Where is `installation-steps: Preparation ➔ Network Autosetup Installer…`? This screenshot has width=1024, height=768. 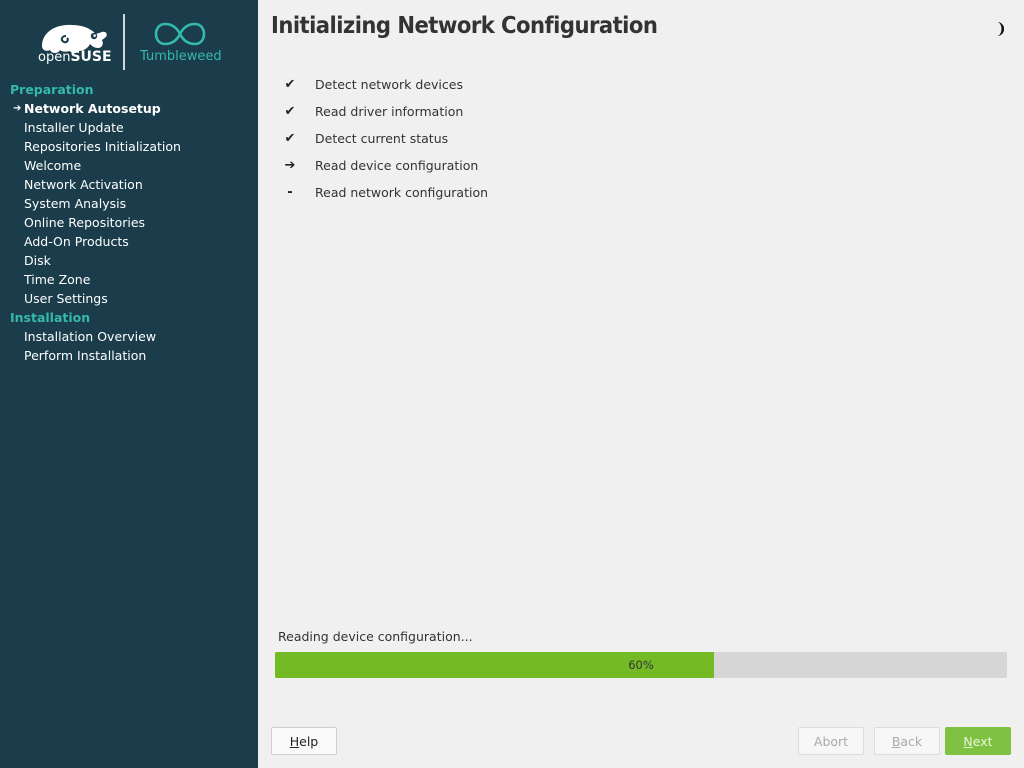 installation-steps: Preparation ➔ Network Autosetup Installer… is located at coordinates (129, 222).